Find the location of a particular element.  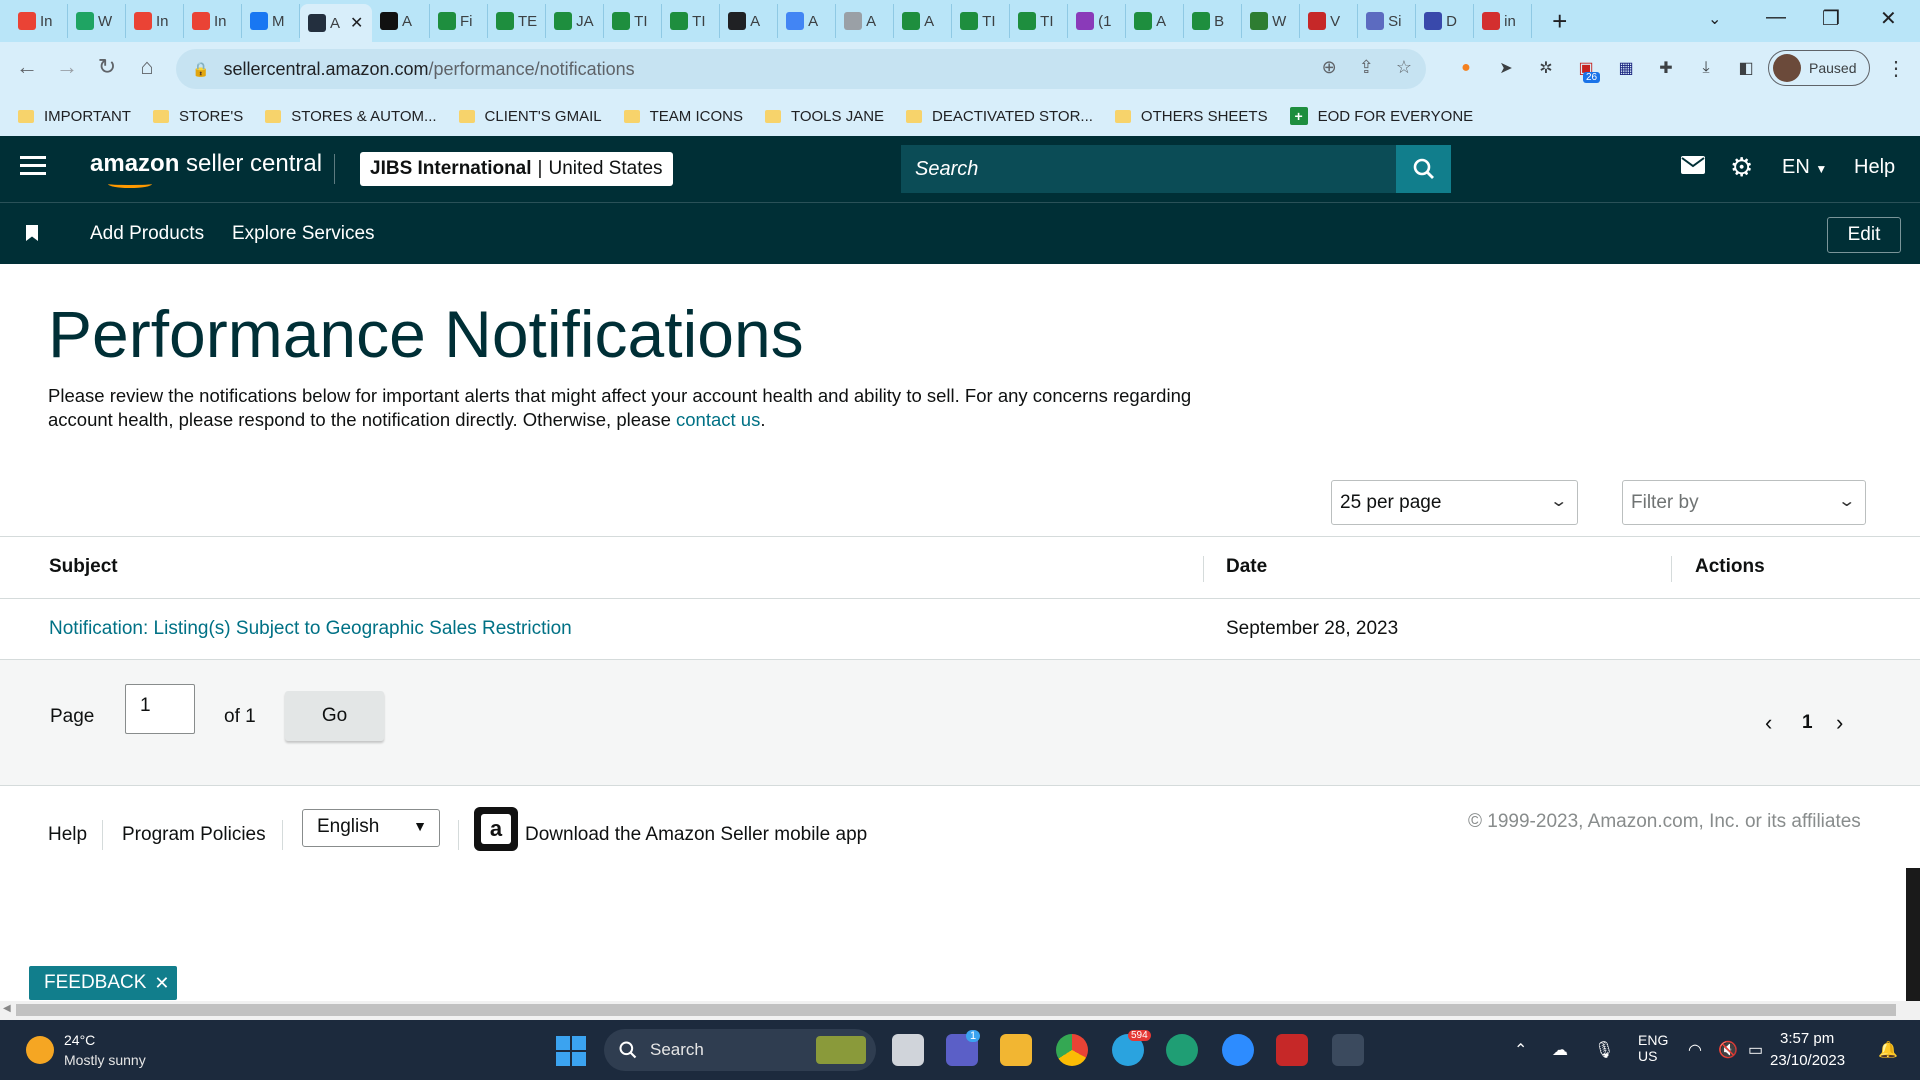

extension-arrow-icon: ➤ is located at coordinates (1506, 68).